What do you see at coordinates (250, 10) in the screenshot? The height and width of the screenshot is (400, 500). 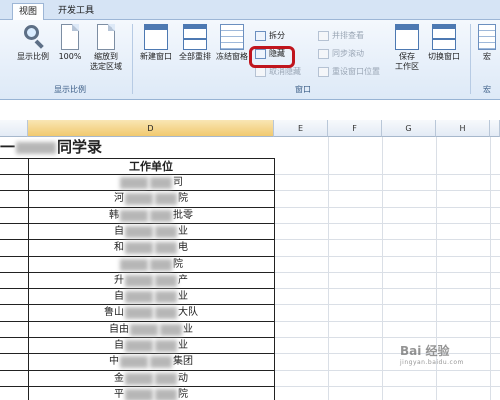 I see `ribbon-tabs: 视图 开发工具` at bounding box center [250, 10].